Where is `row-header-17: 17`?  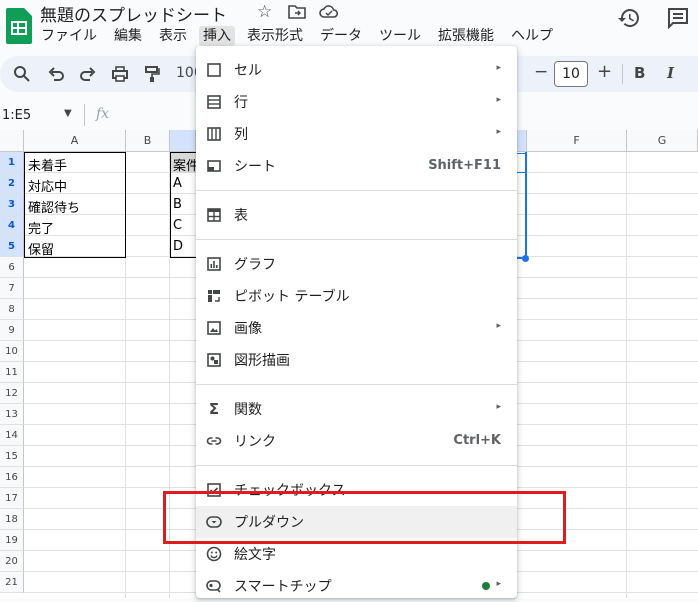 row-header-17: 17 is located at coordinates (12, 498).